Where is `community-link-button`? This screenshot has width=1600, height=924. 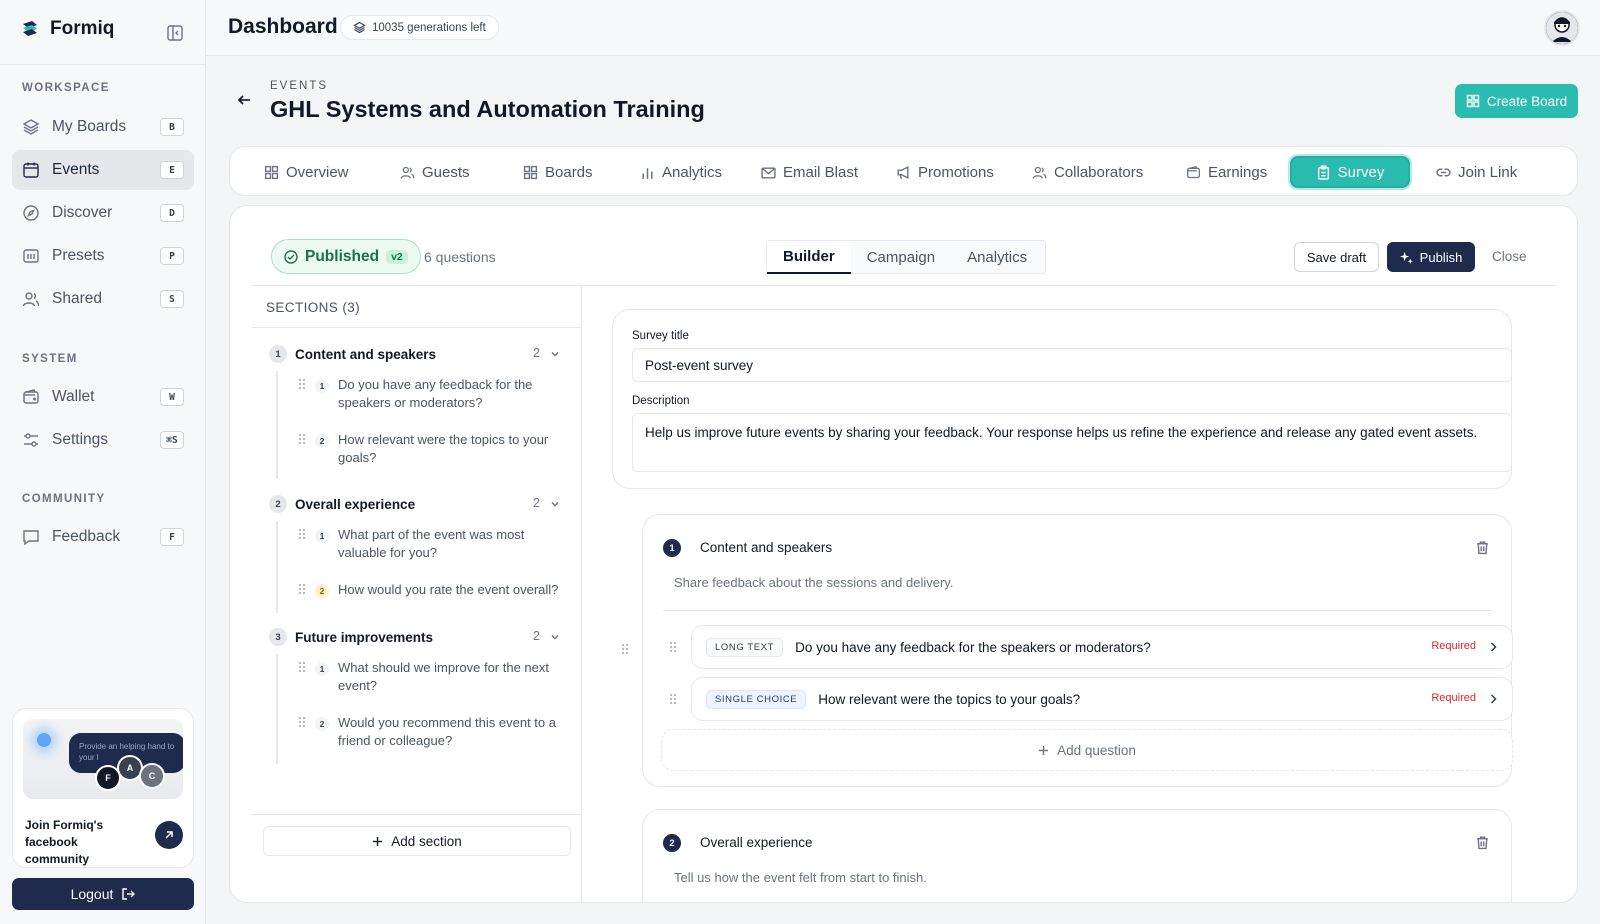
community-link-button is located at coordinates (169, 835).